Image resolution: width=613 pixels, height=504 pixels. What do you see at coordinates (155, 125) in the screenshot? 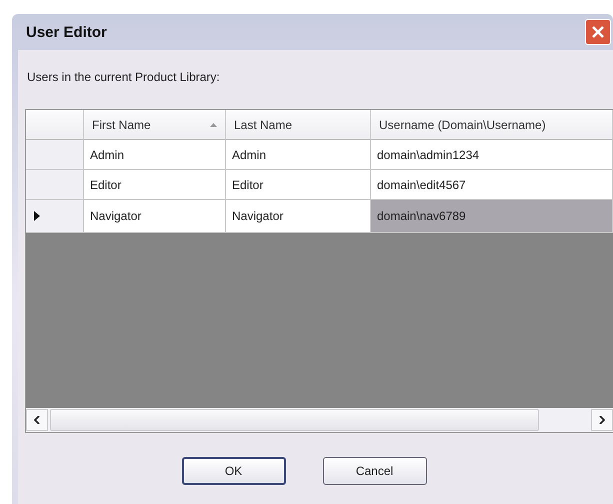
I see `column-header: First Name` at bounding box center [155, 125].